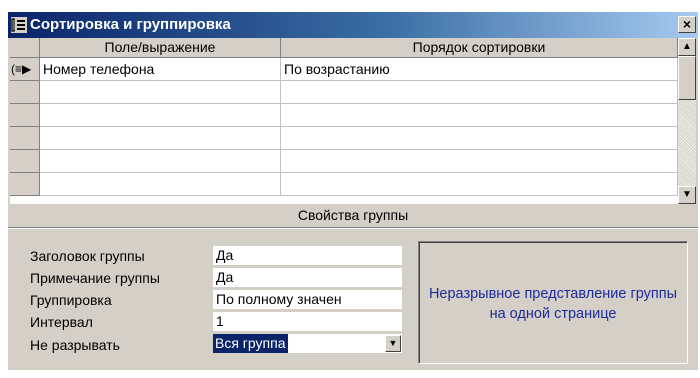 This screenshot has height=378, width=700. Describe the element at coordinates (687, 24) in the screenshot. I see `close-button: ×` at that location.